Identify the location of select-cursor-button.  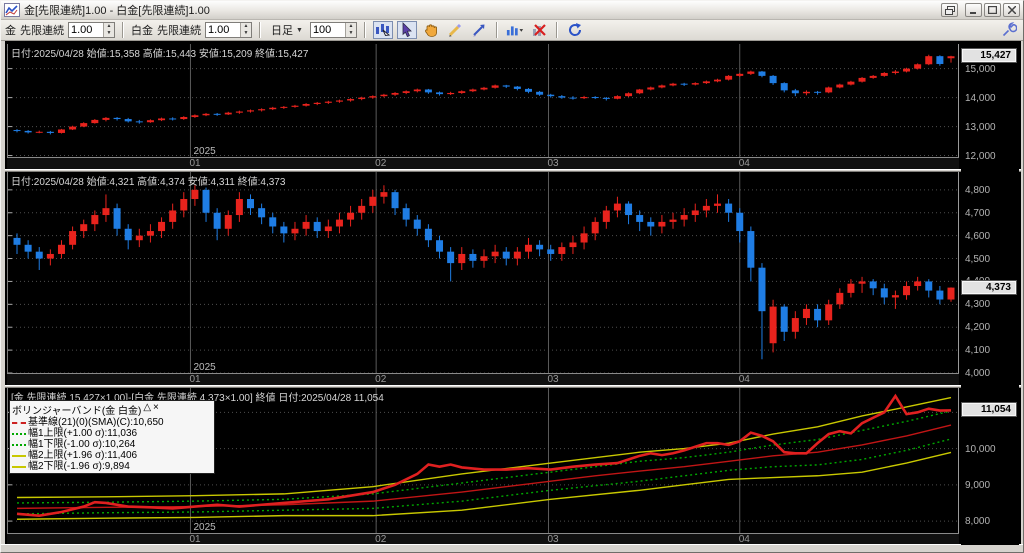
(406, 30).